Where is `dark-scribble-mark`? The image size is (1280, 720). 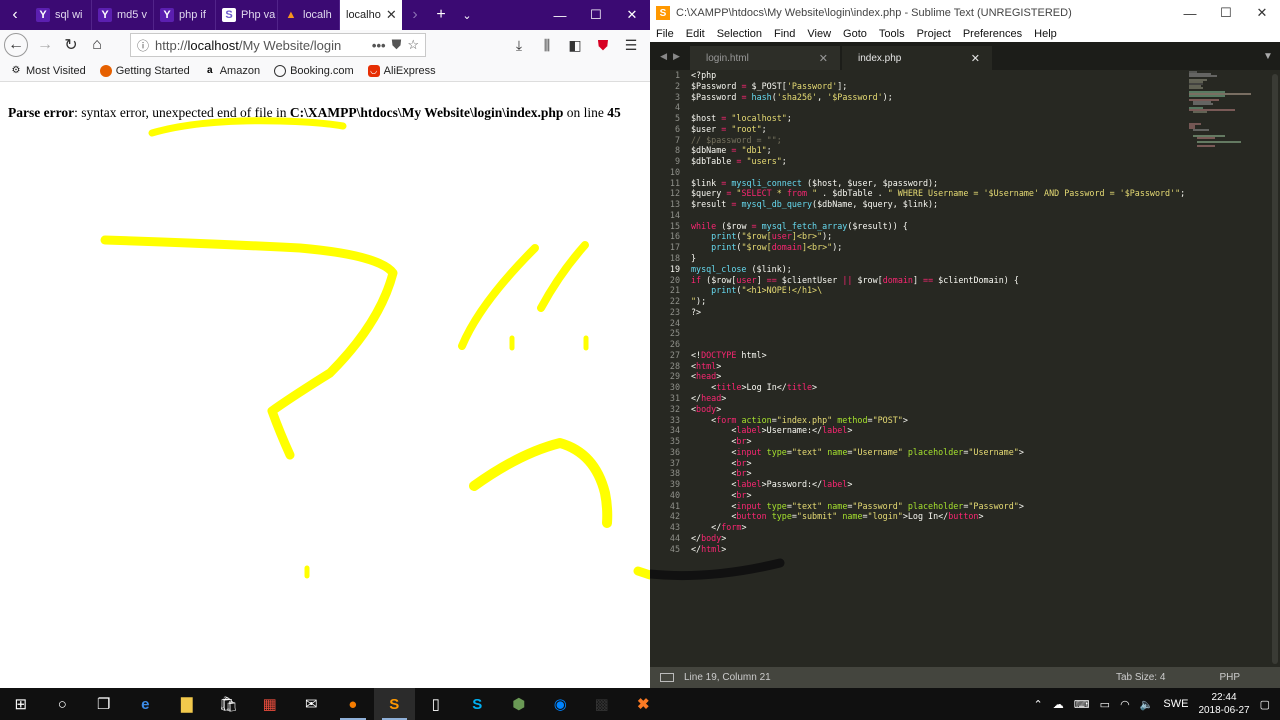 dark-scribble-mark is located at coordinates (717, 569).